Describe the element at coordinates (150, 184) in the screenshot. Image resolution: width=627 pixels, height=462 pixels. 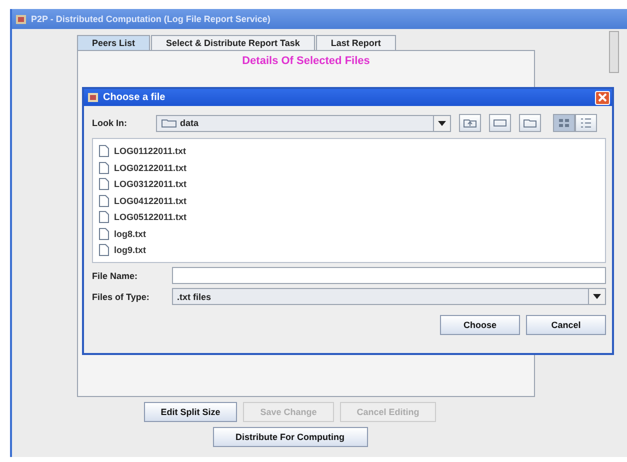
I see `file-name: LOG03122011.txt` at that location.